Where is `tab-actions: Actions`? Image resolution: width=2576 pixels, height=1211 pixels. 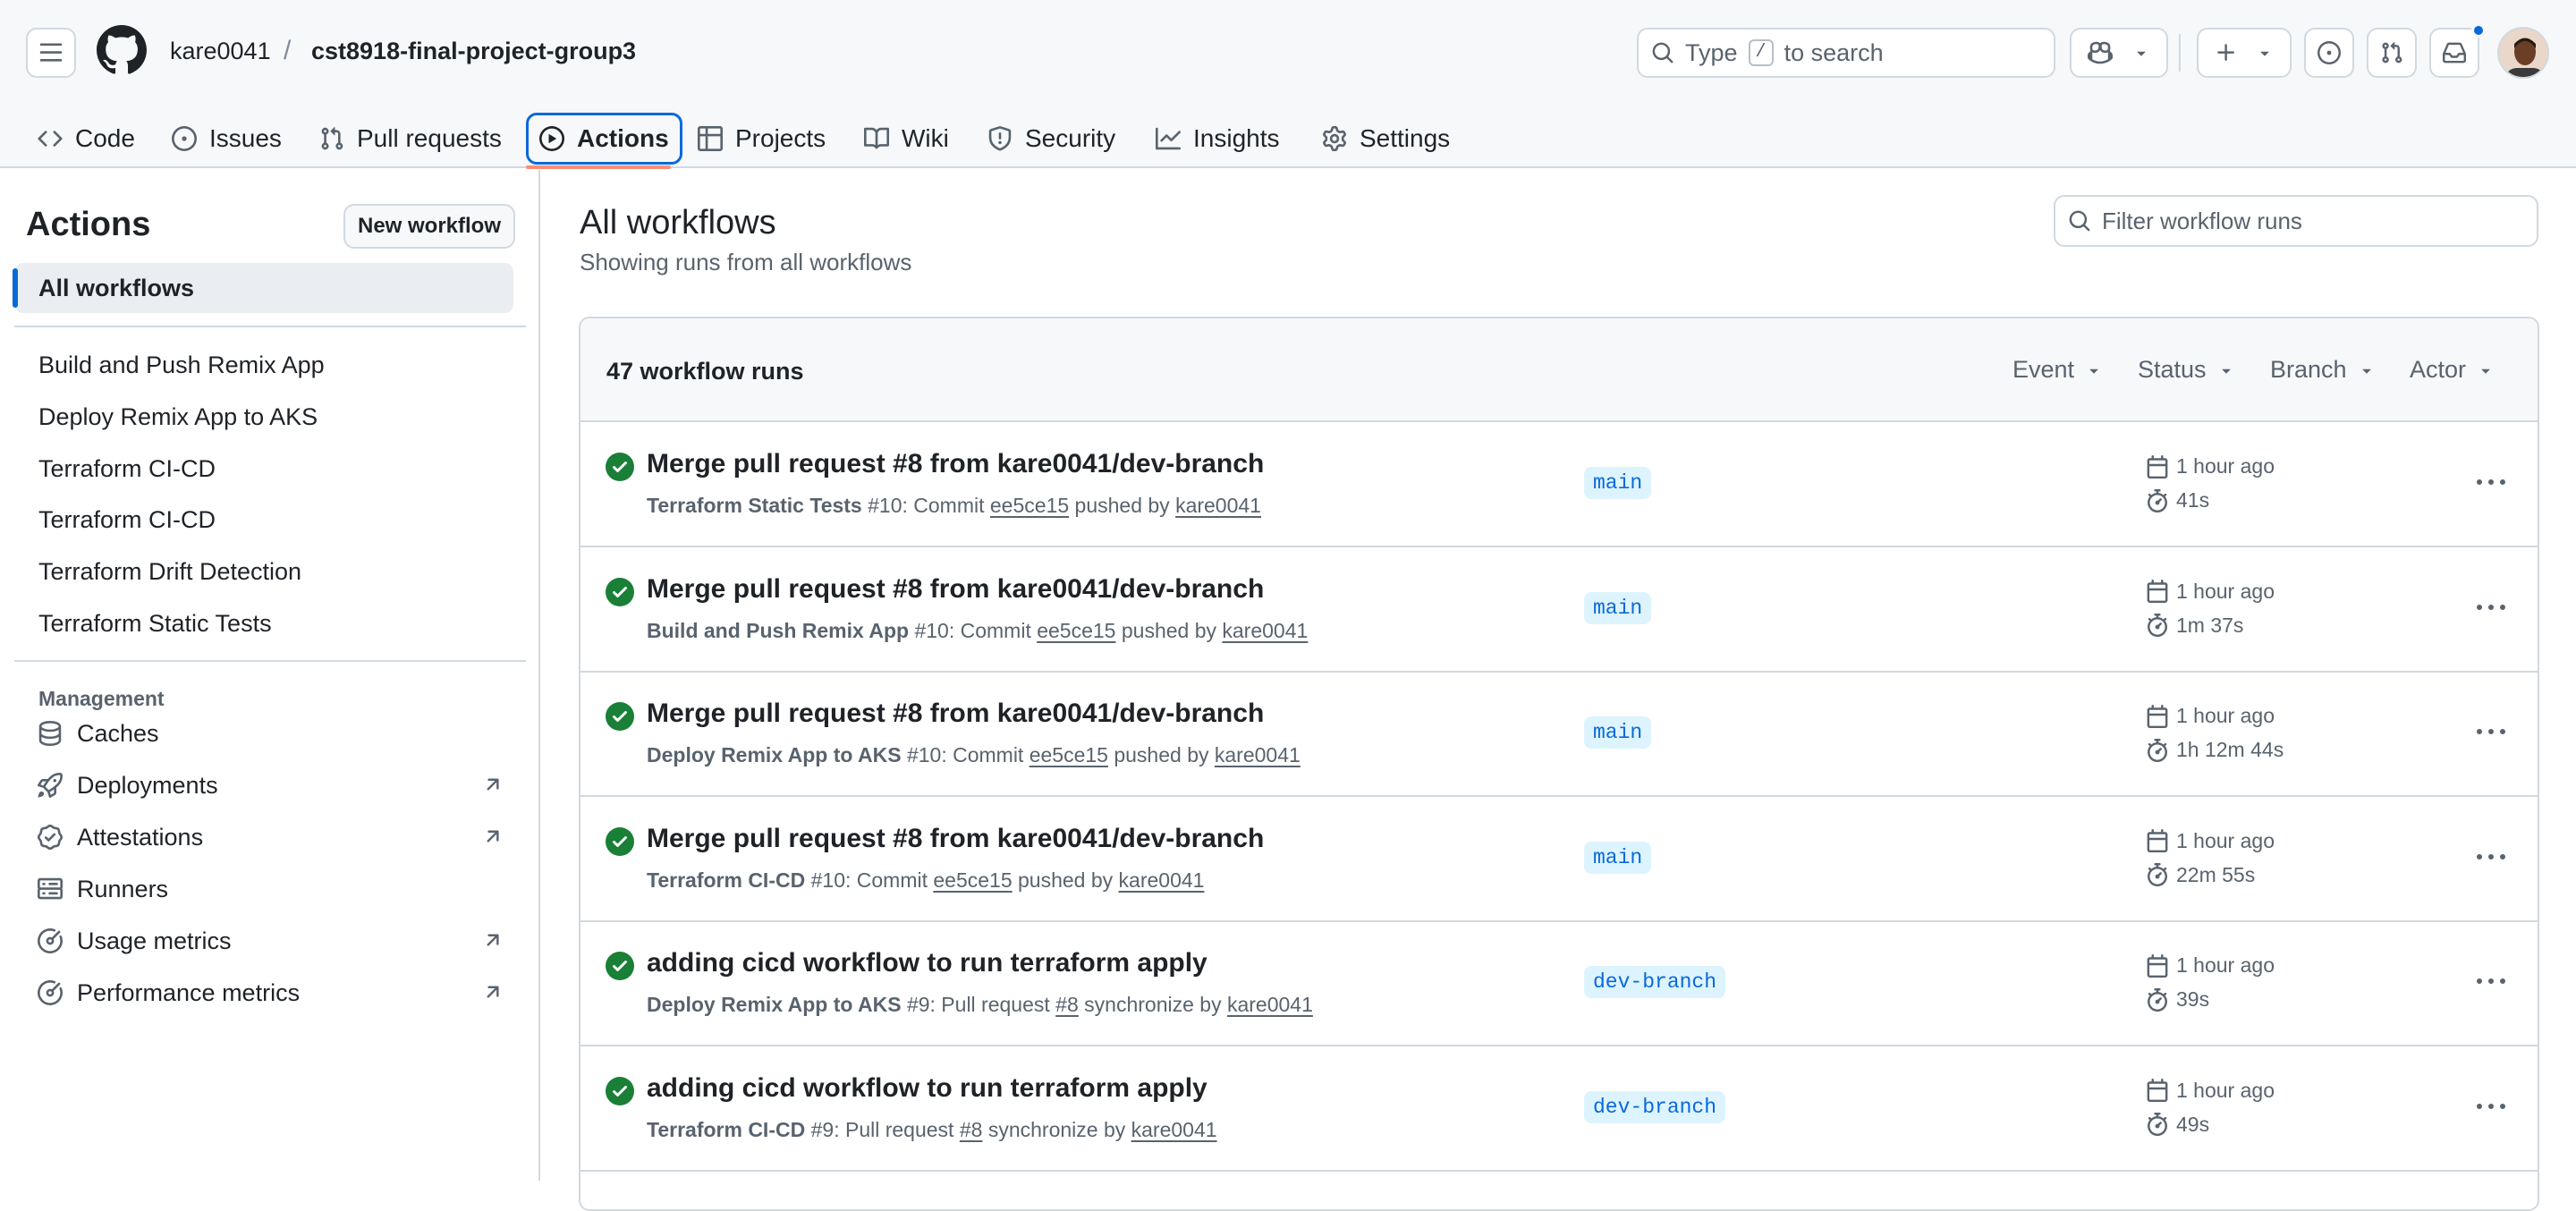 tab-actions: Actions is located at coordinates (604, 139).